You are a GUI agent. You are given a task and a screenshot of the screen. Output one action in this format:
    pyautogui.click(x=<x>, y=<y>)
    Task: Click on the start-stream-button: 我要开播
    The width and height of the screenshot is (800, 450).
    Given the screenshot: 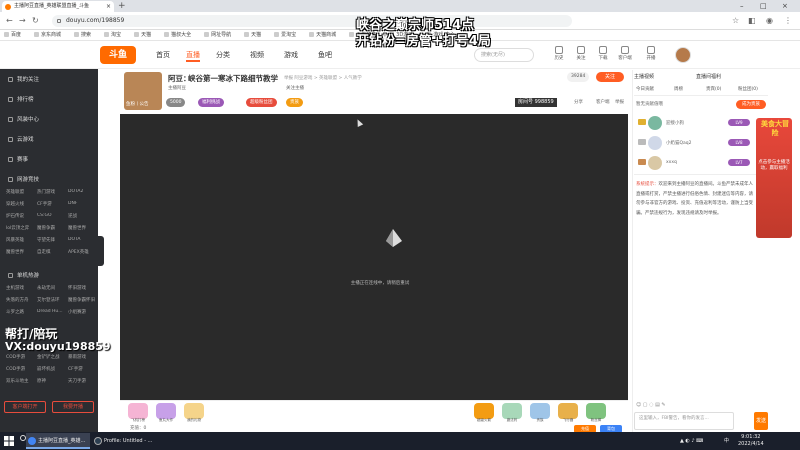 What is the action you would take?
    pyautogui.click(x=73, y=407)
    